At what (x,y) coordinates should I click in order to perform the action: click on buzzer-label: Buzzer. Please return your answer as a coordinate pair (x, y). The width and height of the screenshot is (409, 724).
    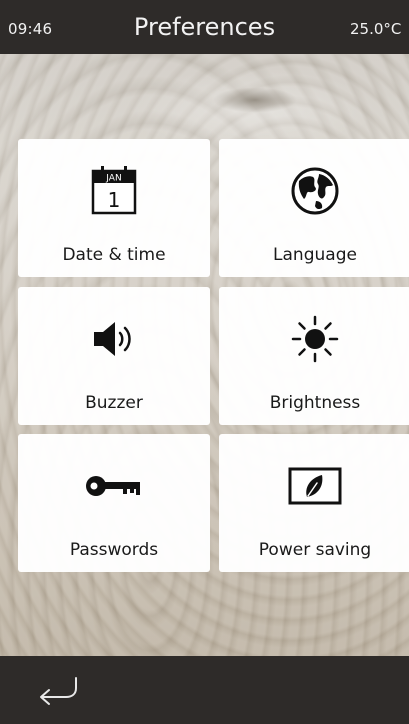
    Looking at the image, I should click on (114, 403).